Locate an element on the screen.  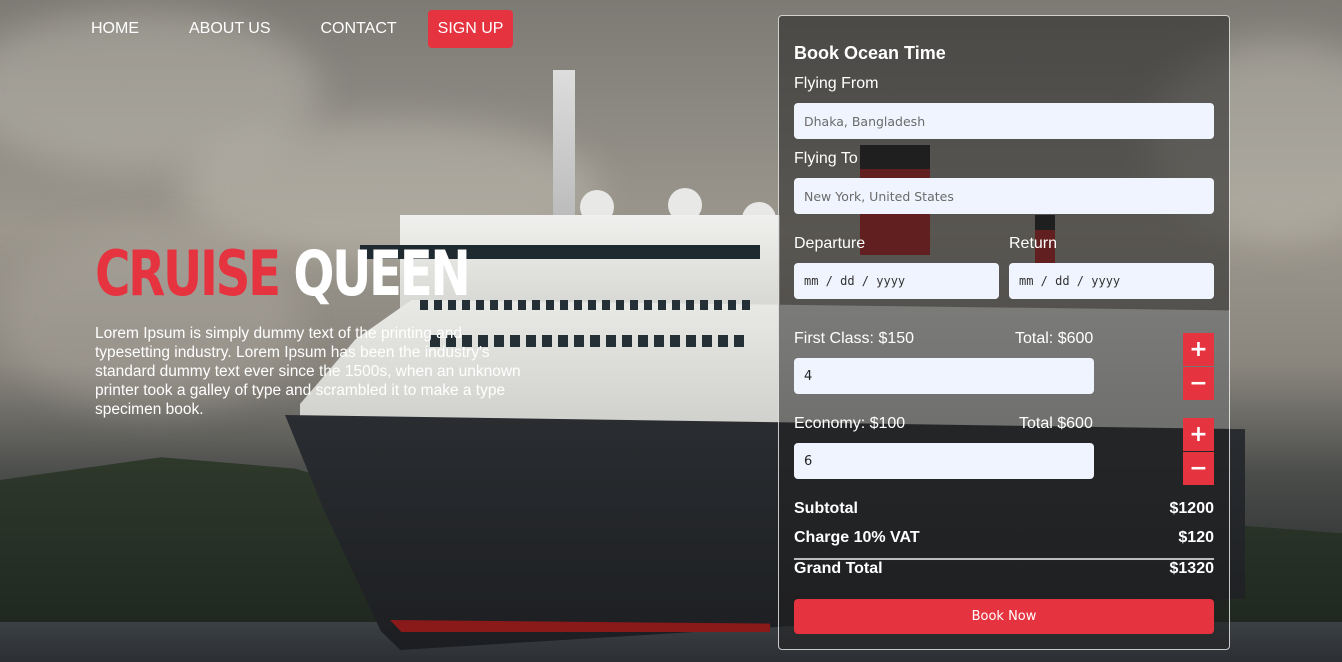
economy-quantity: 6 is located at coordinates (808, 461).